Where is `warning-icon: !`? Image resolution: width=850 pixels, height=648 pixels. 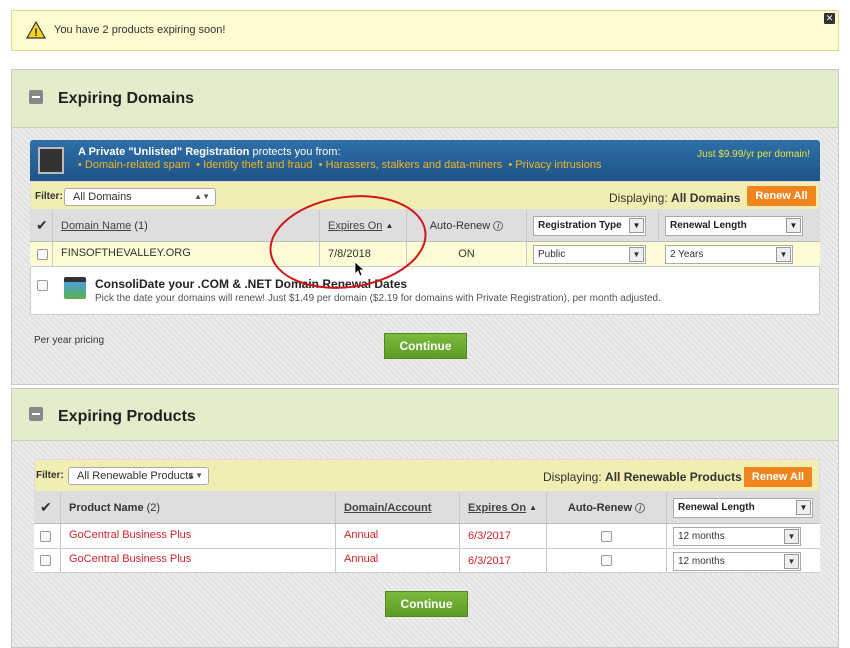 warning-icon: ! is located at coordinates (36, 30).